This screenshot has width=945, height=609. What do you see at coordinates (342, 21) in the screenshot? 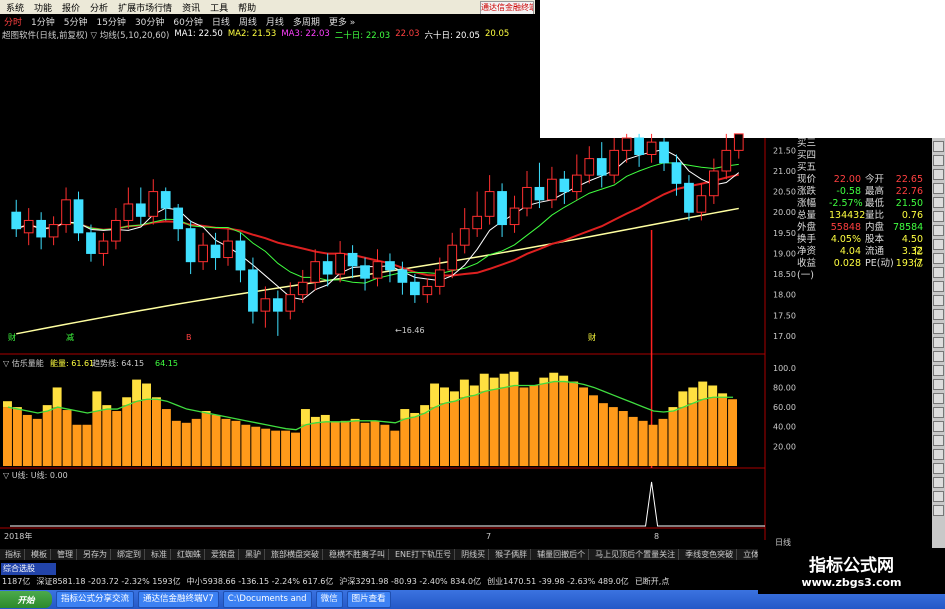
I see `period-tab-10: 更多 »` at bounding box center [342, 21].